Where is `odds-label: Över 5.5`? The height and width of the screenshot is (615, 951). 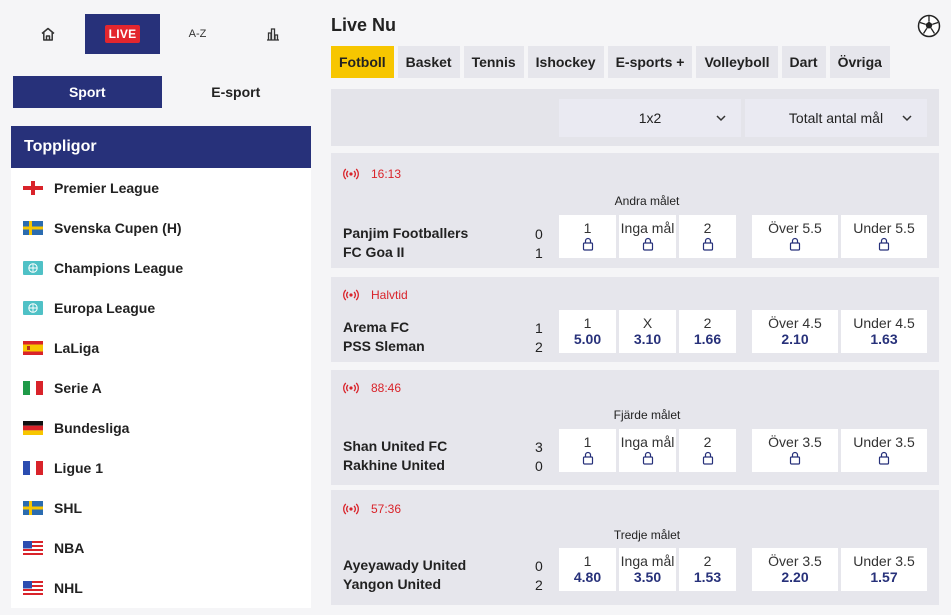 odds-label: Över 5.5 is located at coordinates (795, 228).